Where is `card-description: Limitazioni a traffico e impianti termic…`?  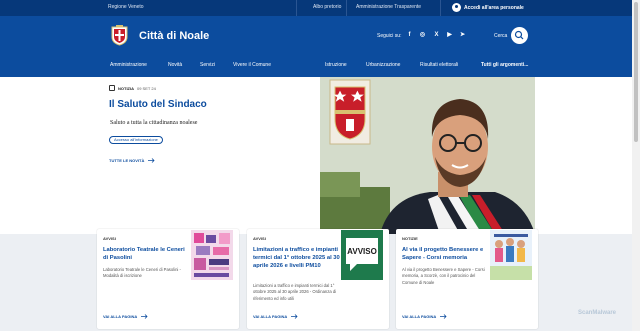 card-description: Limitazioni a traffico e impianti termic… is located at coordinates (295, 292).